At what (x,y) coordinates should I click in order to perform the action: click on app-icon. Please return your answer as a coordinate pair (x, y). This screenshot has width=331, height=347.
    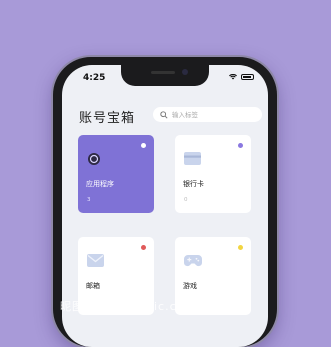
    Looking at the image, I should click on (94, 159).